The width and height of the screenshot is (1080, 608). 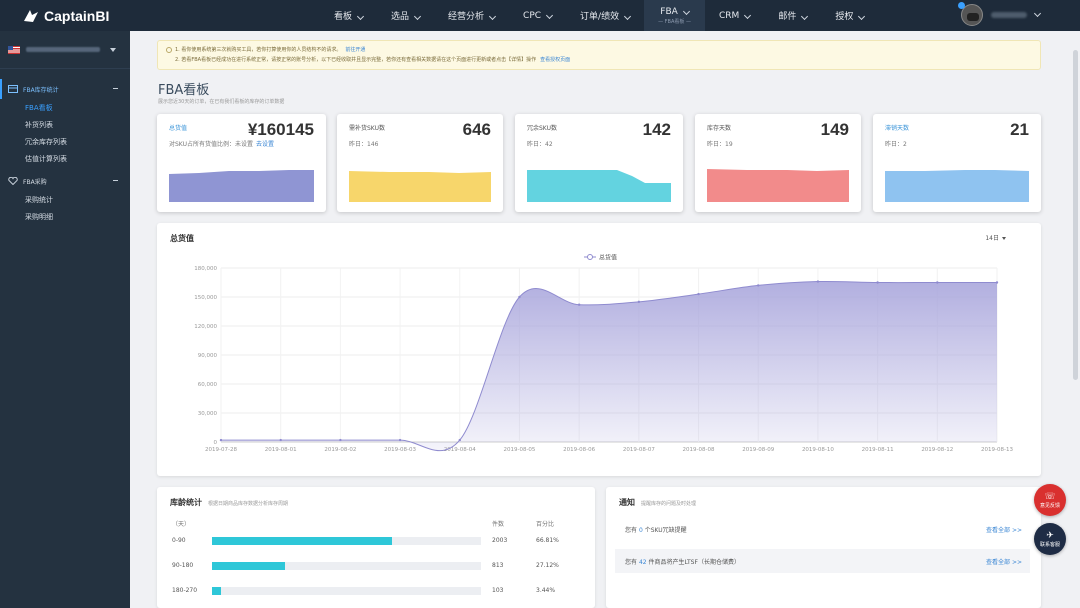 I want to click on feedback-button: ☏ 意见反馈, so click(x=1050, y=500).